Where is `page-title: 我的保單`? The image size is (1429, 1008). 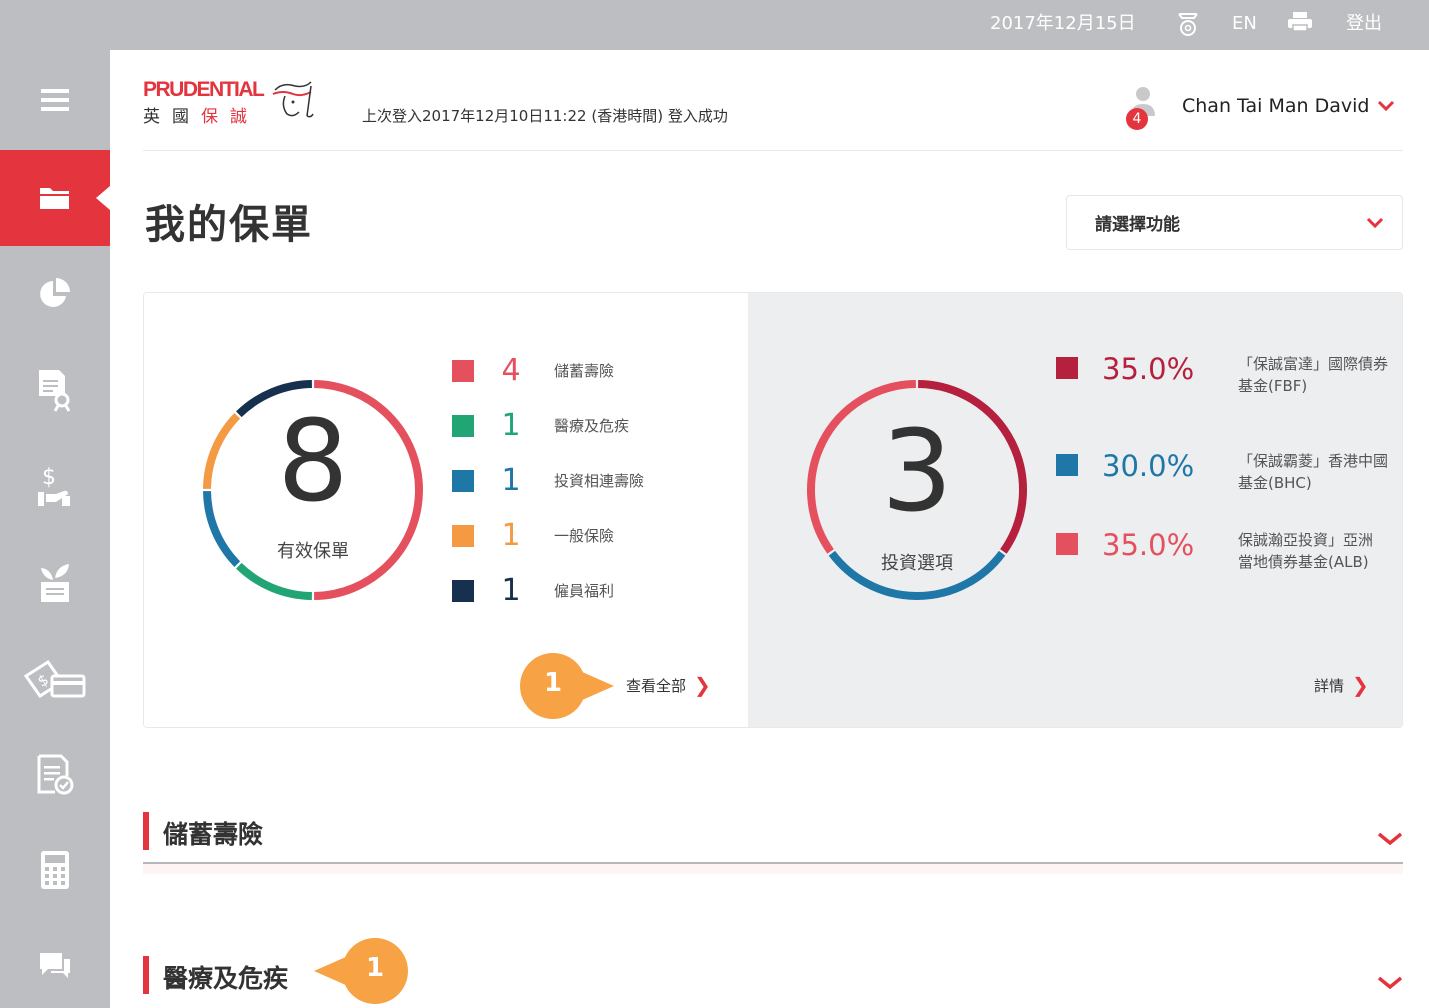
page-title: 我的保單 is located at coordinates (229, 225).